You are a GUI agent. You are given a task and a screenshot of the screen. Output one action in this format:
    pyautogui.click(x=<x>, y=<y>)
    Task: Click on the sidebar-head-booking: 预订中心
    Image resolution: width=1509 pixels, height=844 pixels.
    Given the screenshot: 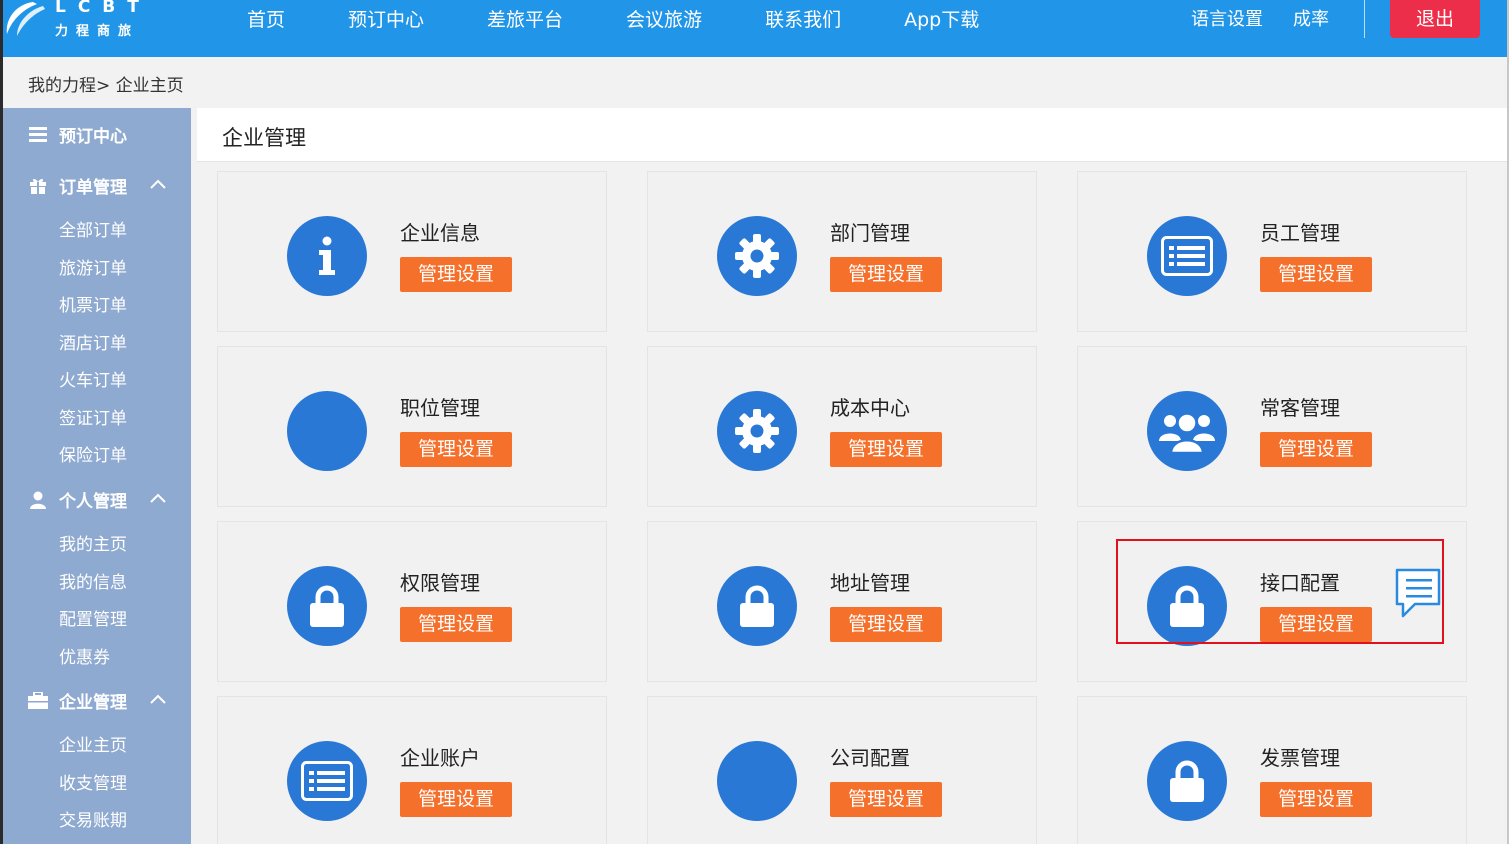 What is the action you would take?
    pyautogui.click(x=77, y=134)
    